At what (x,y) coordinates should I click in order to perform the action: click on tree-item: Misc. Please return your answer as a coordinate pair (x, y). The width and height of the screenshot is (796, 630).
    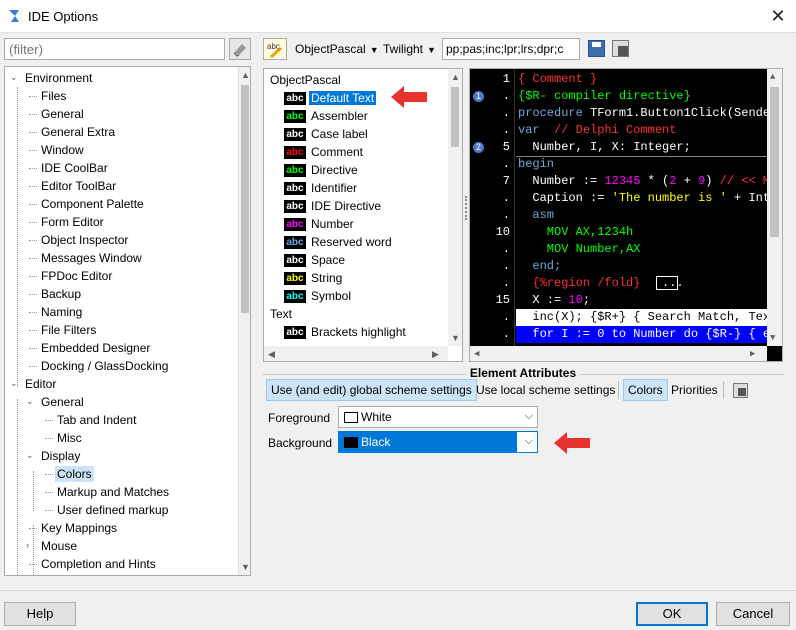
    Looking at the image, I should click on (69, 438).